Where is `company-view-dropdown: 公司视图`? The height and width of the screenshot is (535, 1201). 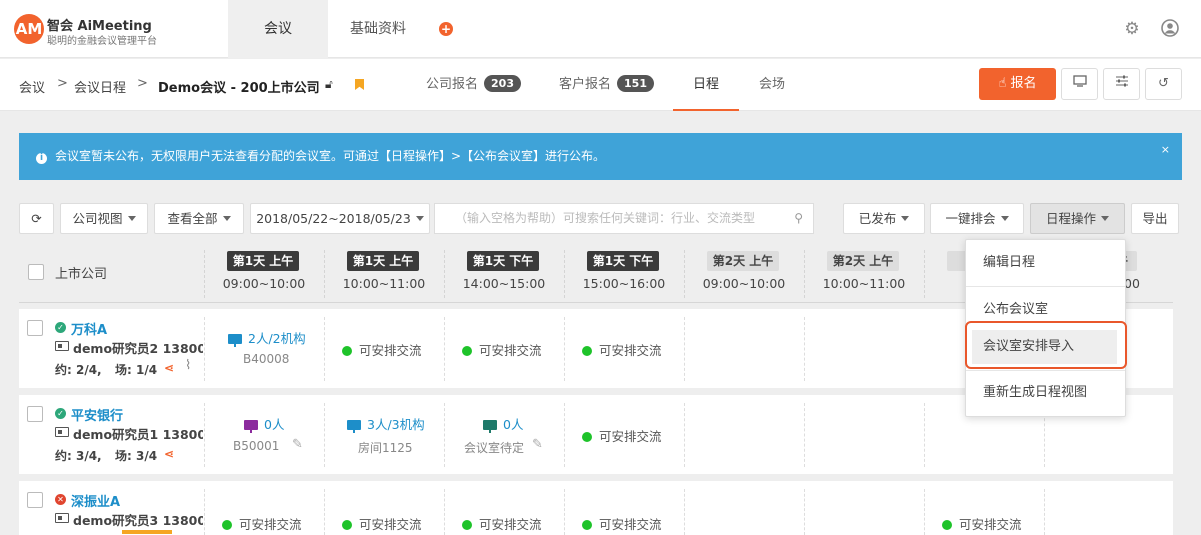
company-view-dropdown: 公司视图 is located at coordinates (104, 218).